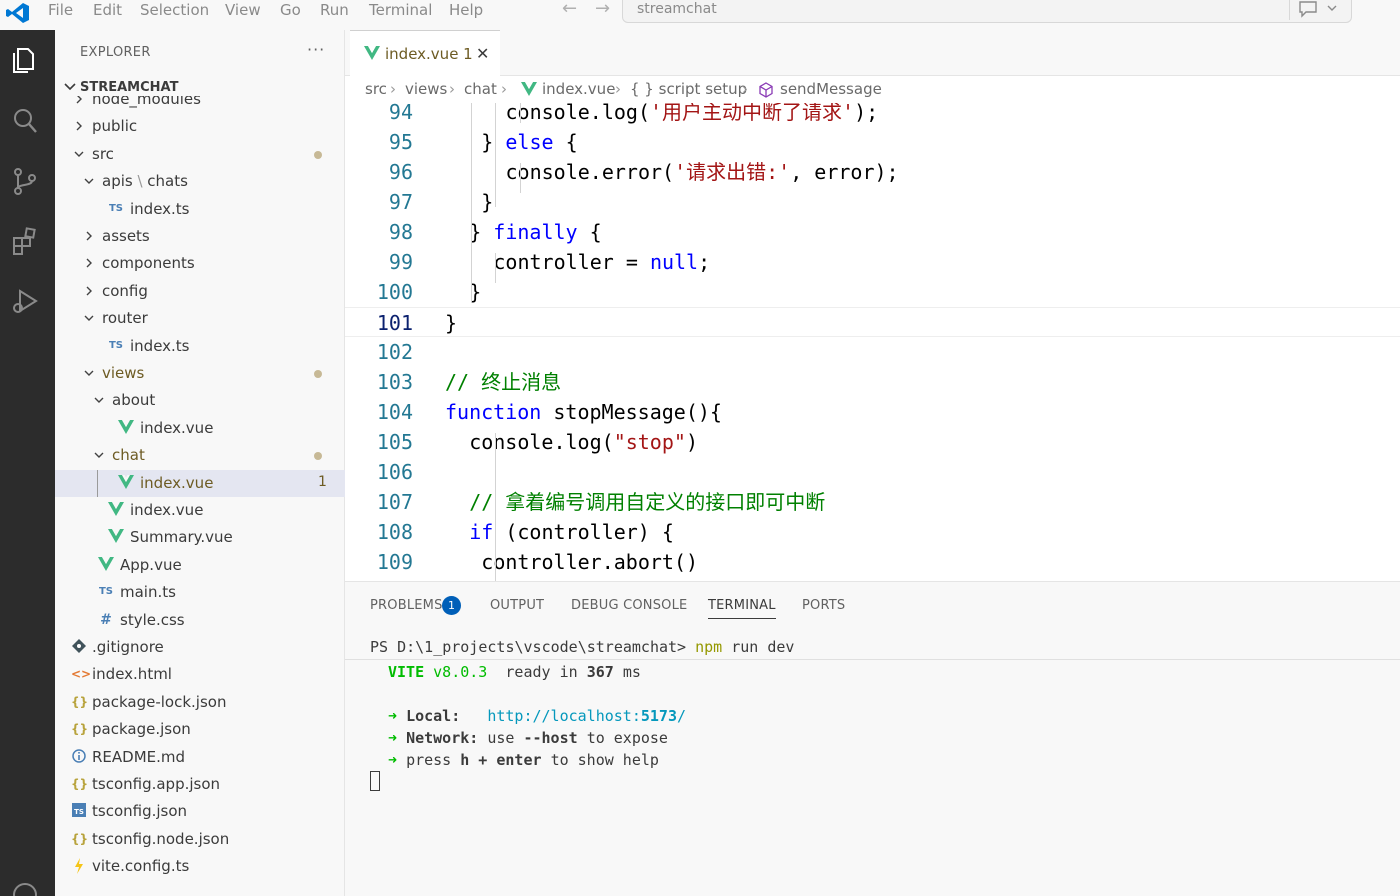 This screenshot has height=896, width=1400. Describe the element at coordinates (517, 605) in the screenshot. I see `tab-output: OUTPUT` at that location.